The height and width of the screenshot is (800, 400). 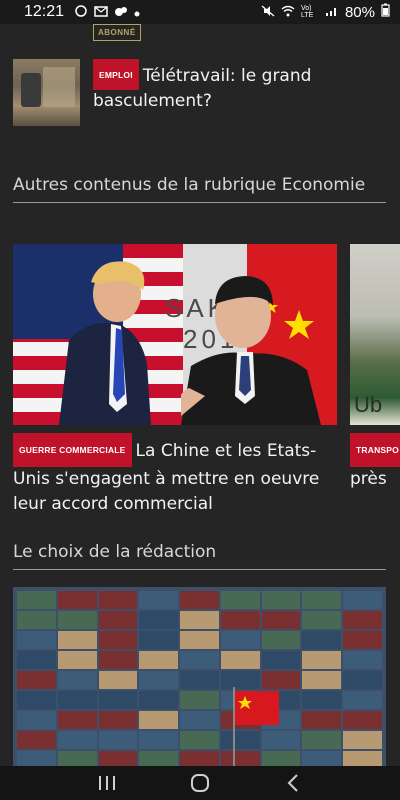 I want to click on carousel-card-next-tag: TRANSPO, so click(x=375, y=450).